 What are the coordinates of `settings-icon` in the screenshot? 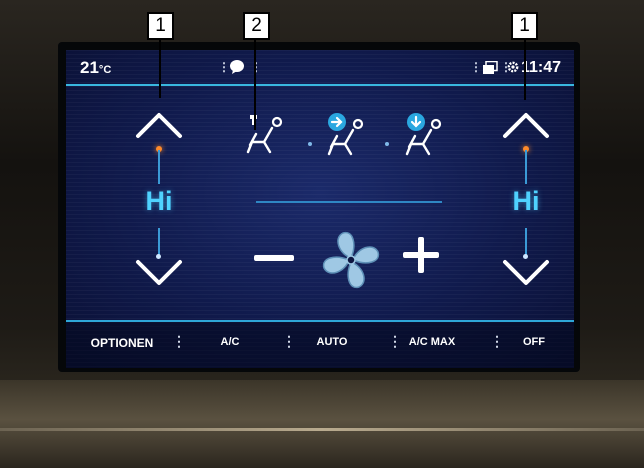 It's located at (513, 67).